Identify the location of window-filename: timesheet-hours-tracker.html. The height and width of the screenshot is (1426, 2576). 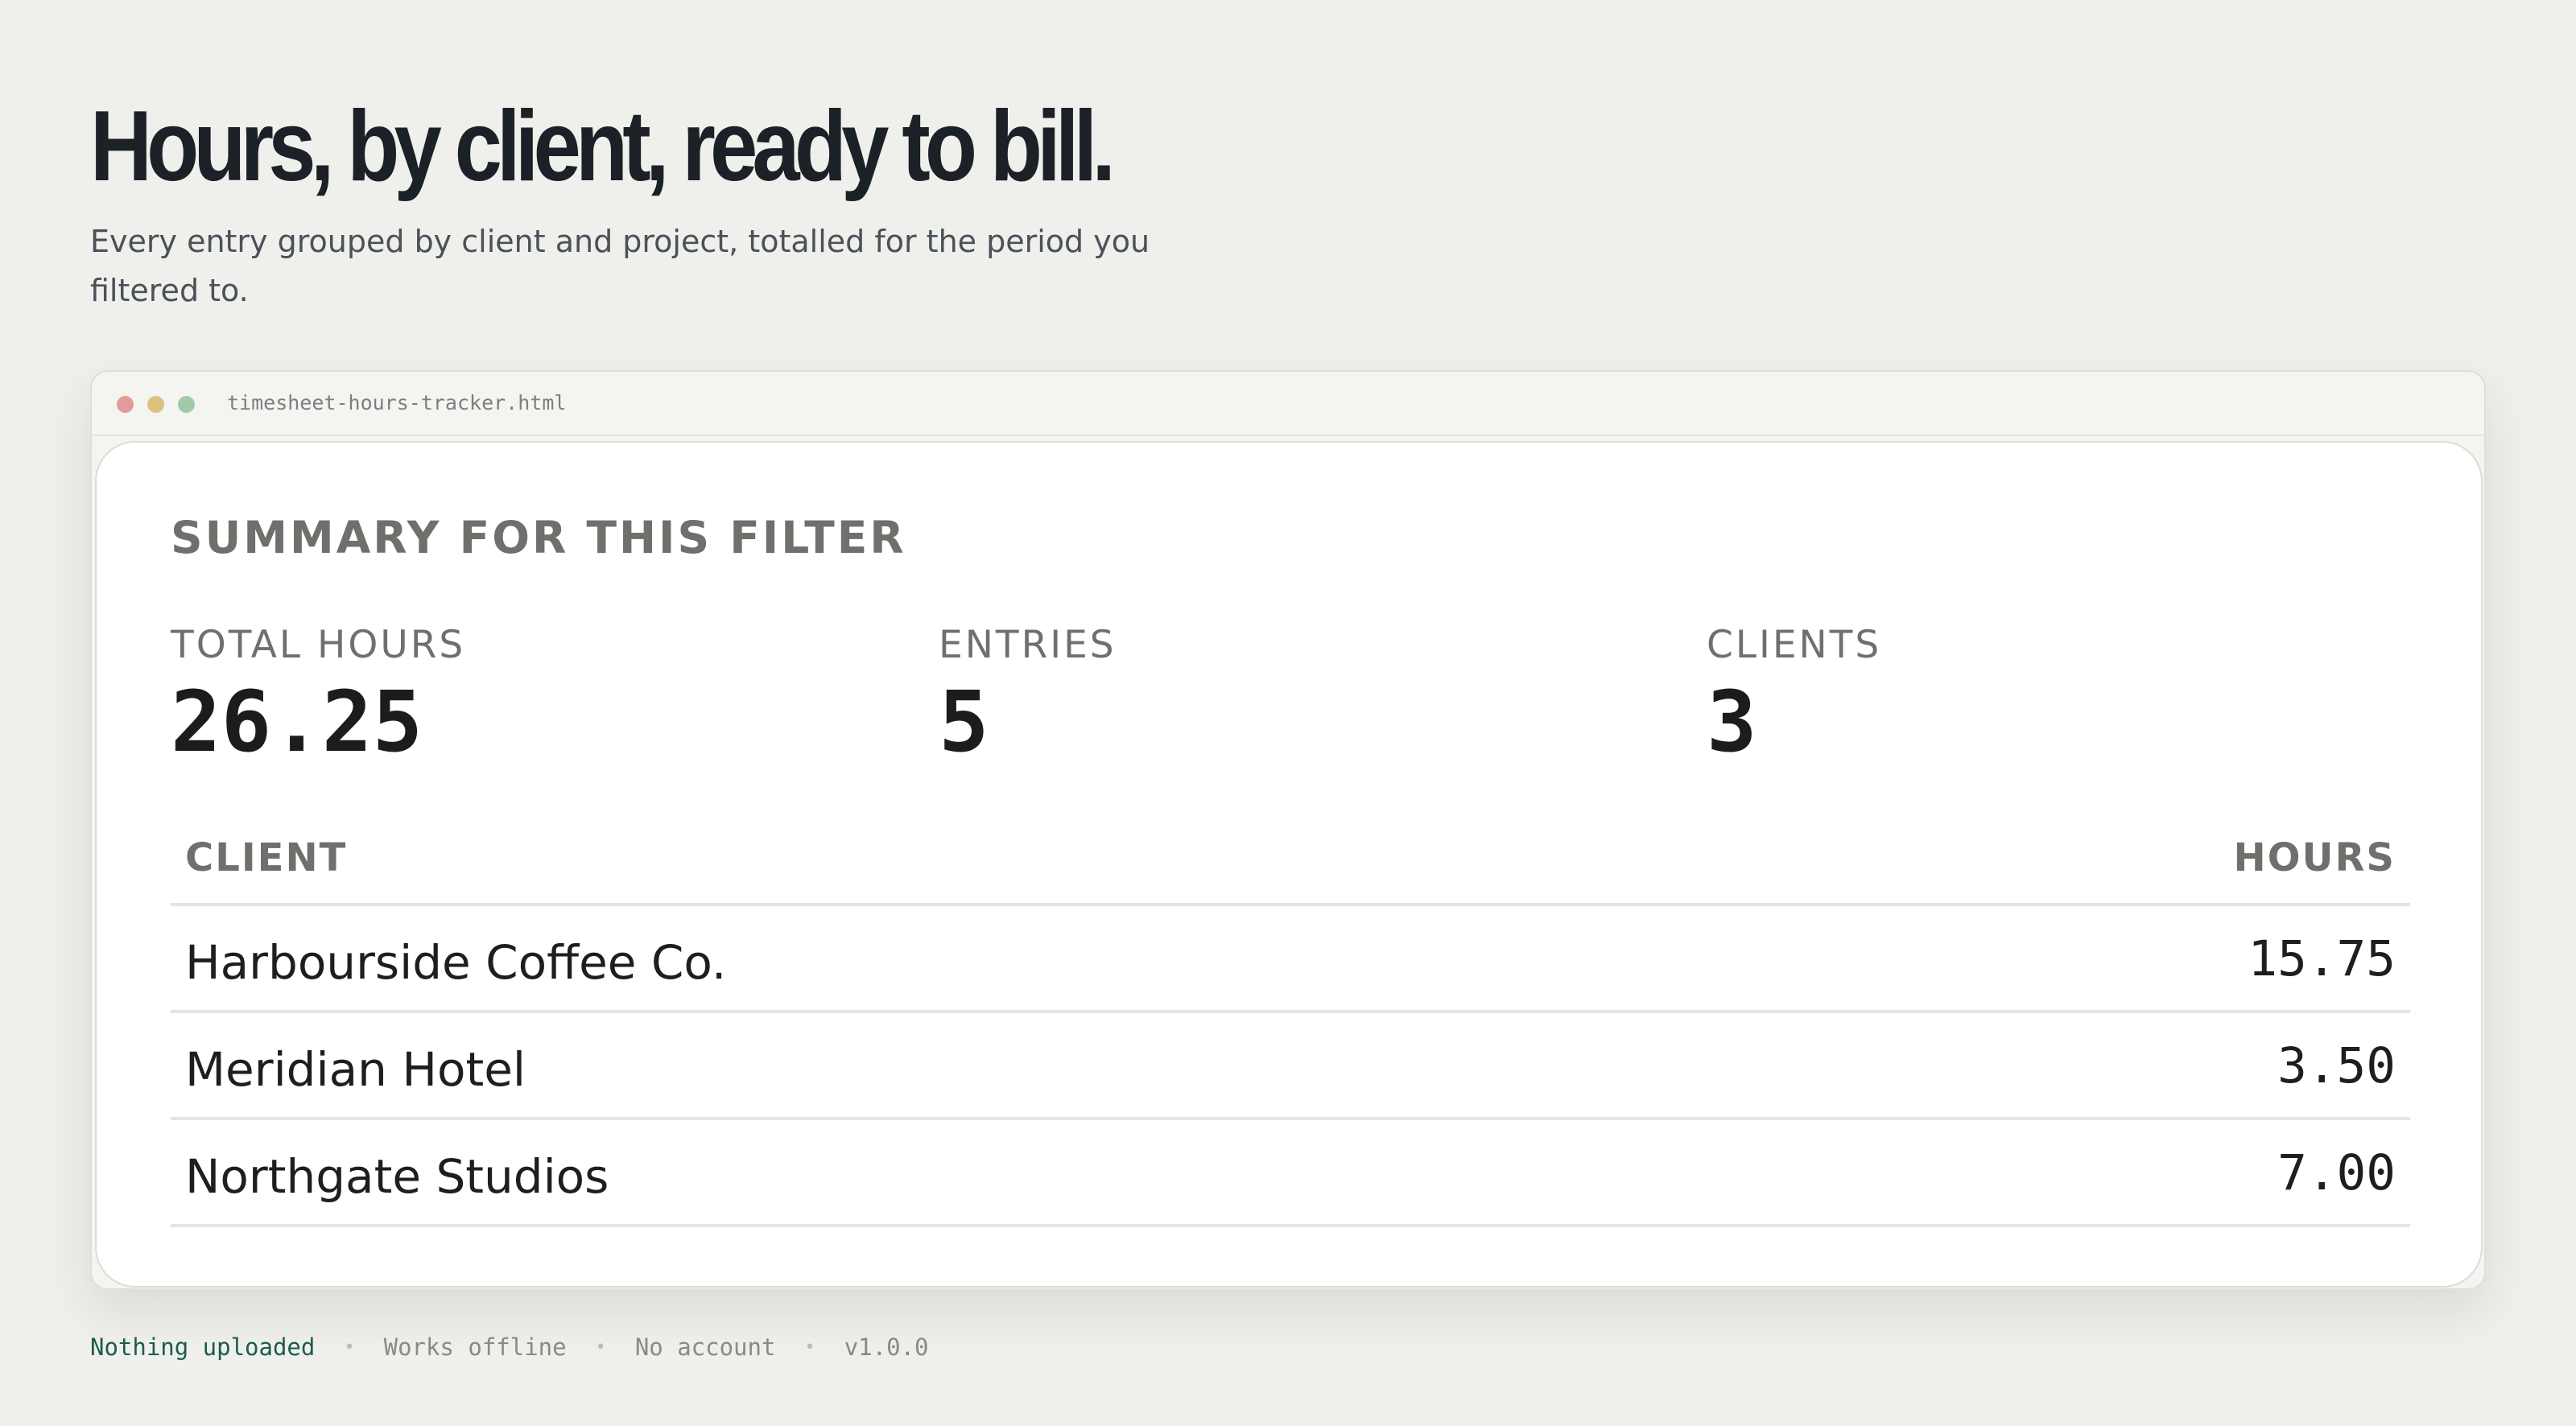
(397, 402).